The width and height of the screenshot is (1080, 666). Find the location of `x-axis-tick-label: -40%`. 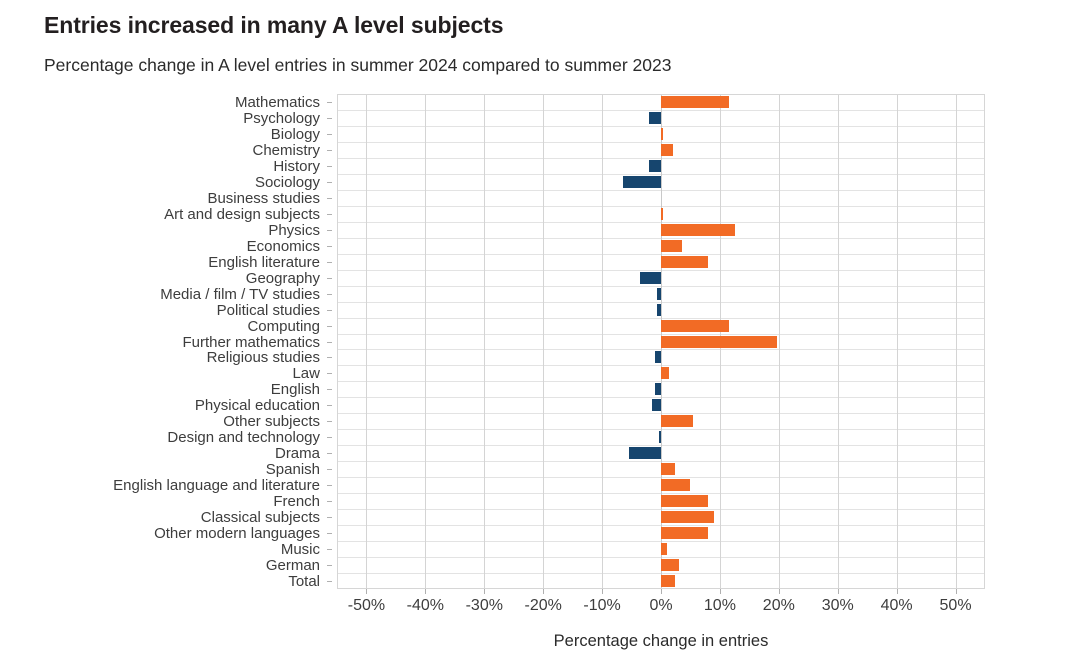

x-axis-tick-label: -40% is located at coordinates (425, 605).